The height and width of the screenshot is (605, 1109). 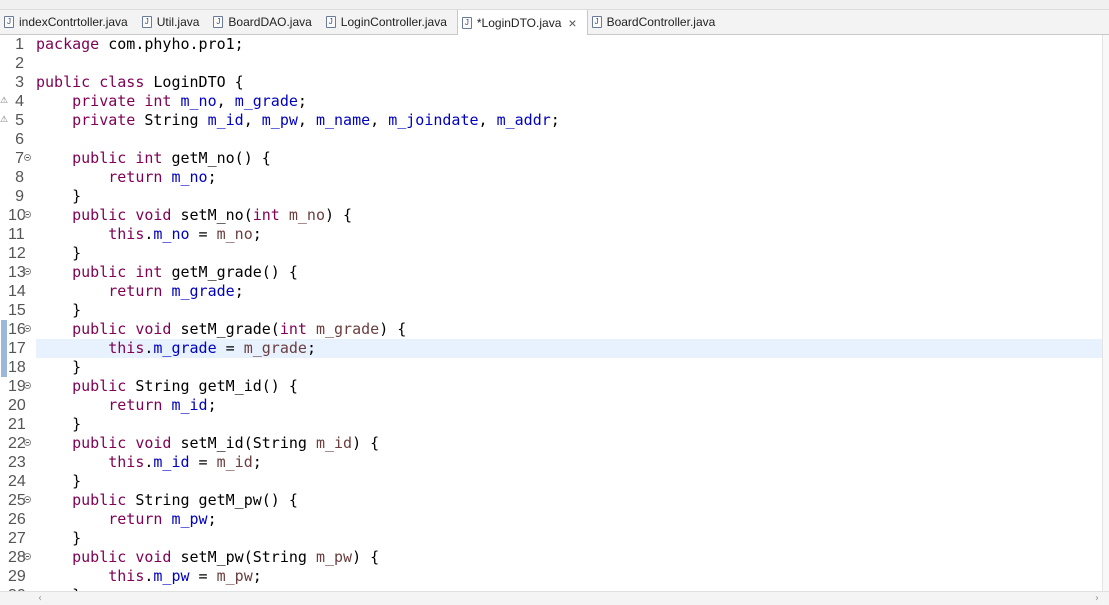 I want to click on code-text: public String getM_id() {, so click(x=569, y=386).